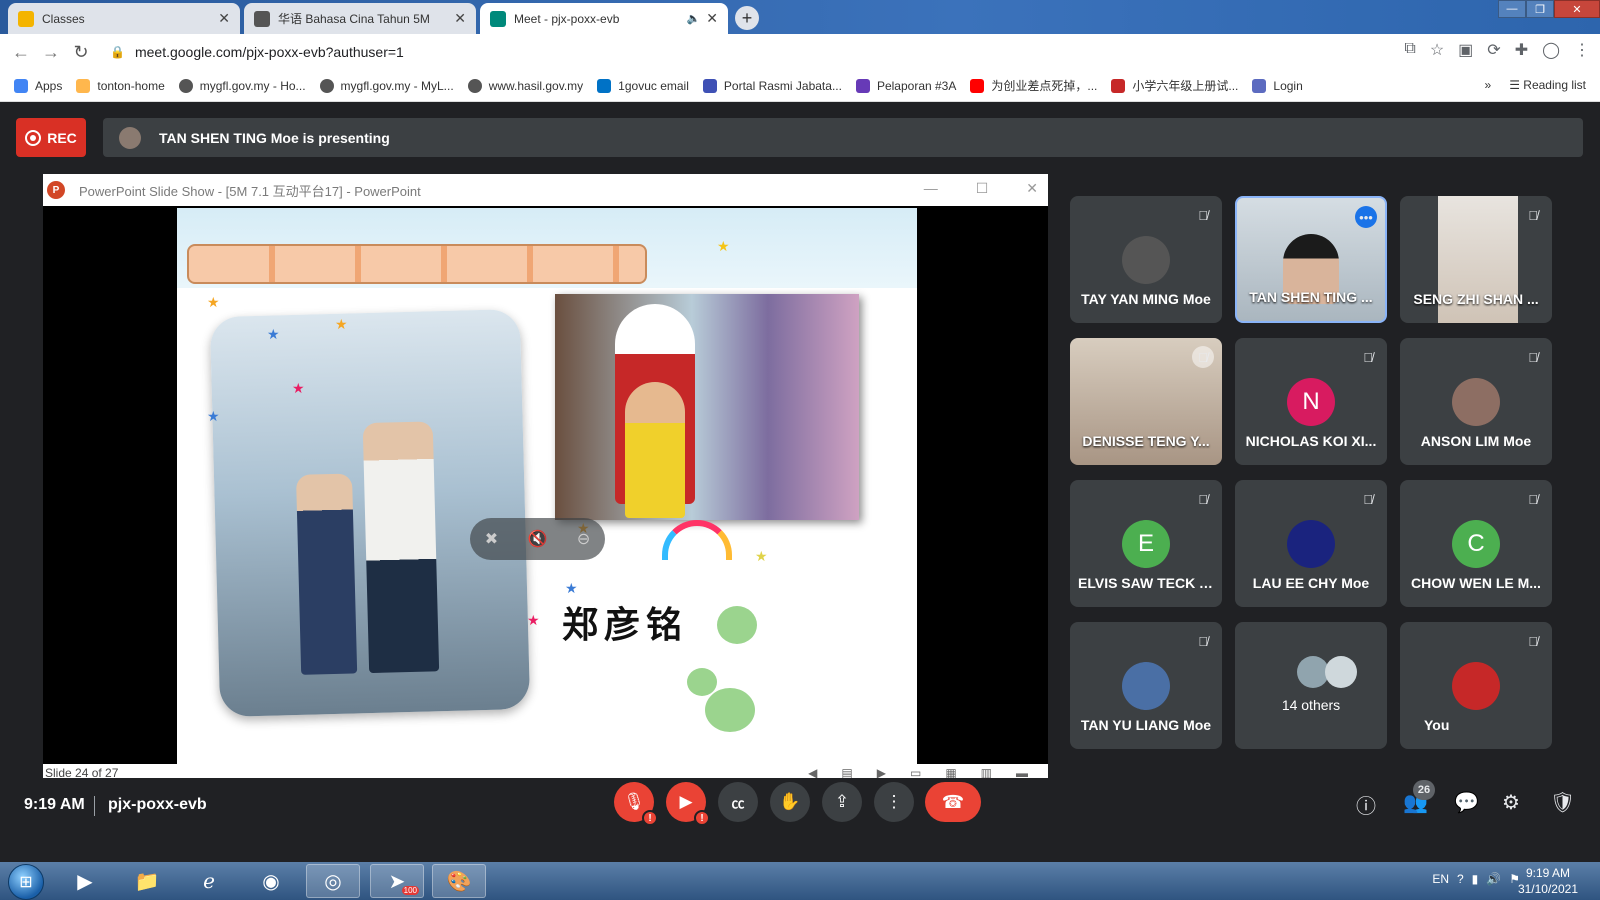 The height and width of the screenshot is (900, 1600). I want to click on raise-hand-button: ✋, so click(790, 802).